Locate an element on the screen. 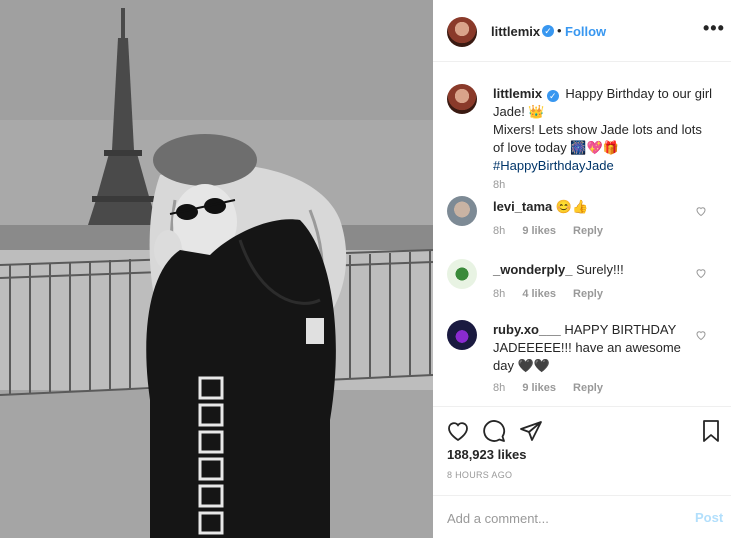 This screenshot has width=731, height=538. caption-hashtag: #HappyBirthdayJade is located at coordinates (553, 165).